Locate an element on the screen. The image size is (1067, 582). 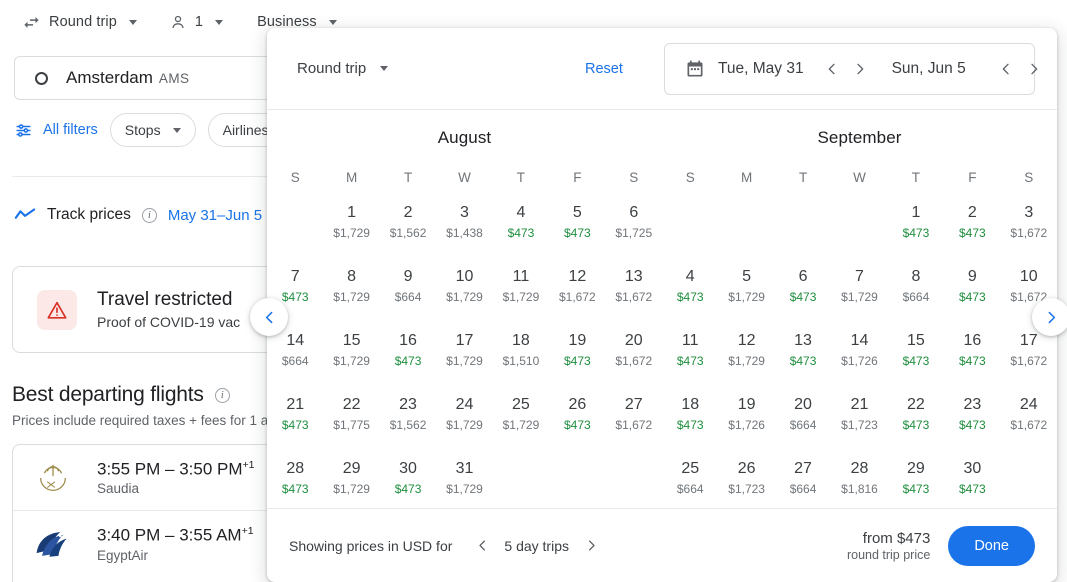
calendar-day-number: 8 is located at coordinates (916, 276).